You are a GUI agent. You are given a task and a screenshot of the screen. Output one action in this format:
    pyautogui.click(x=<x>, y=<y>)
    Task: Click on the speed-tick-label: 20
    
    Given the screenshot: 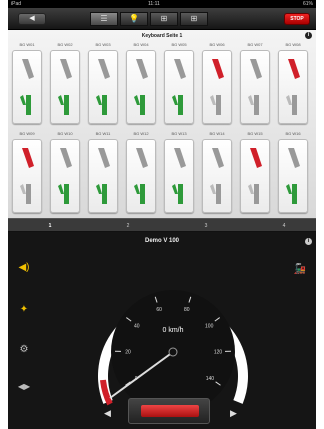 What is the action you would take?
    pyautogui.click(x=128, y=352)
    